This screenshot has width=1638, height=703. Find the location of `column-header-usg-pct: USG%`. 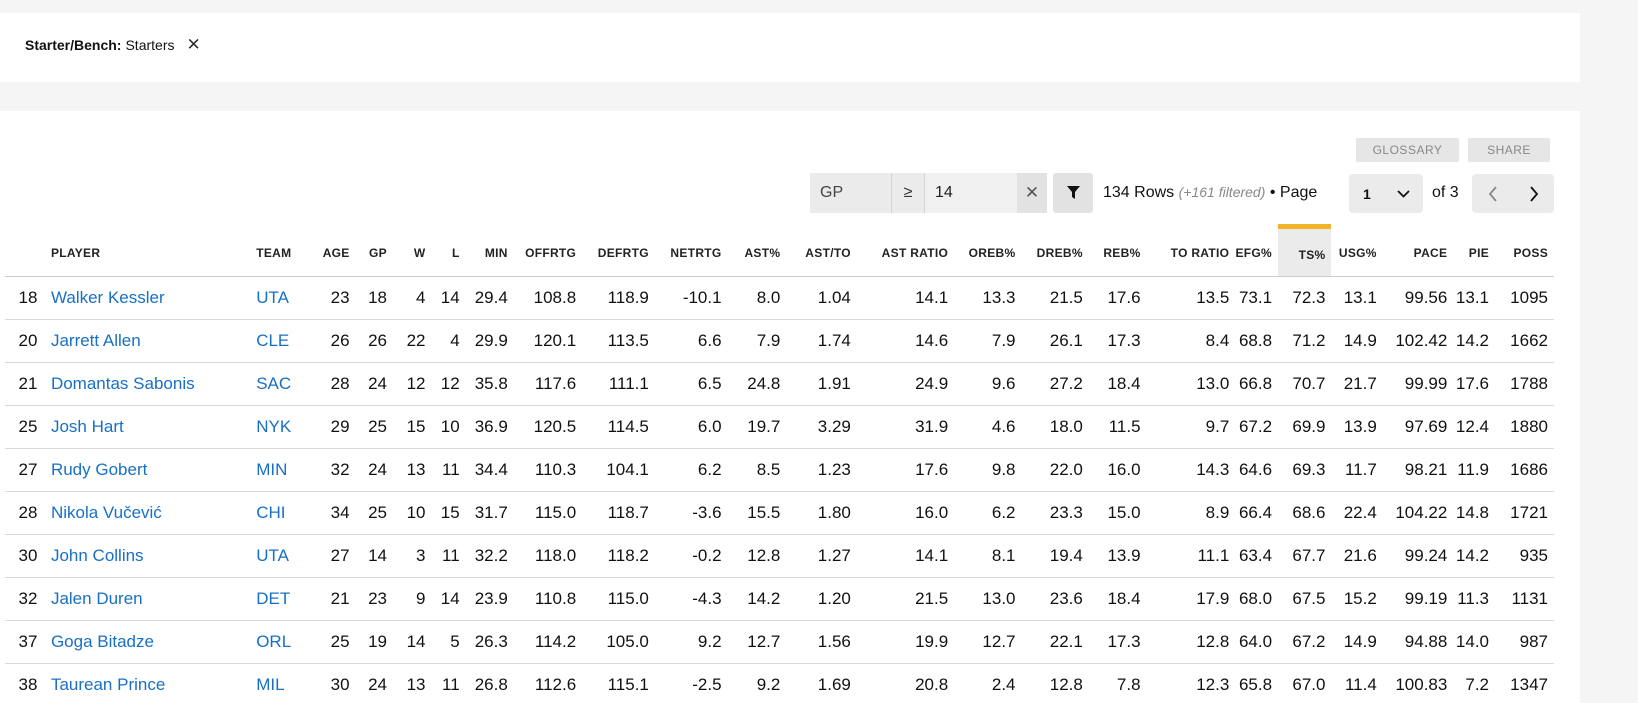

column-header-usg-pct: USG% is located at coordinates (1357, 251).